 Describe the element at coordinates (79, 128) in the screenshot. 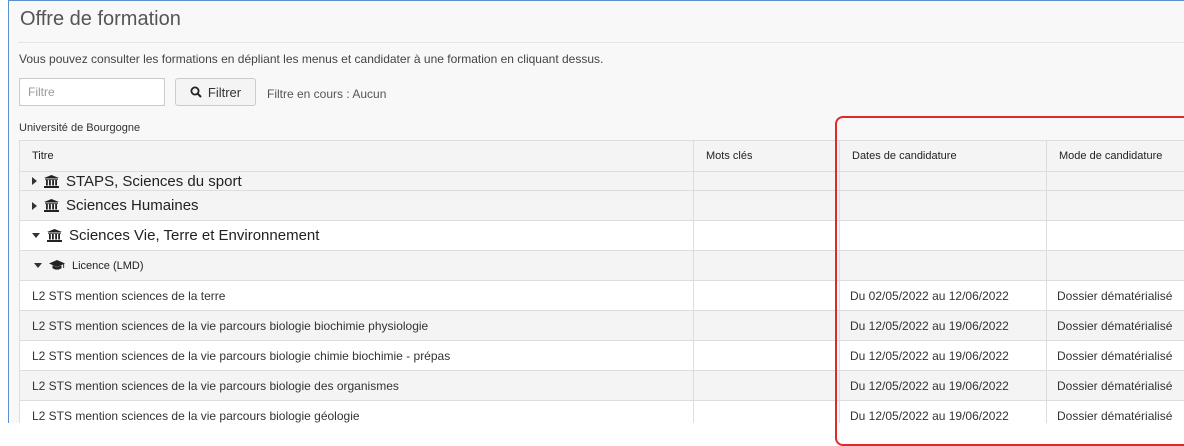

I see `university-caption: Université de Bourgogne` at that location.